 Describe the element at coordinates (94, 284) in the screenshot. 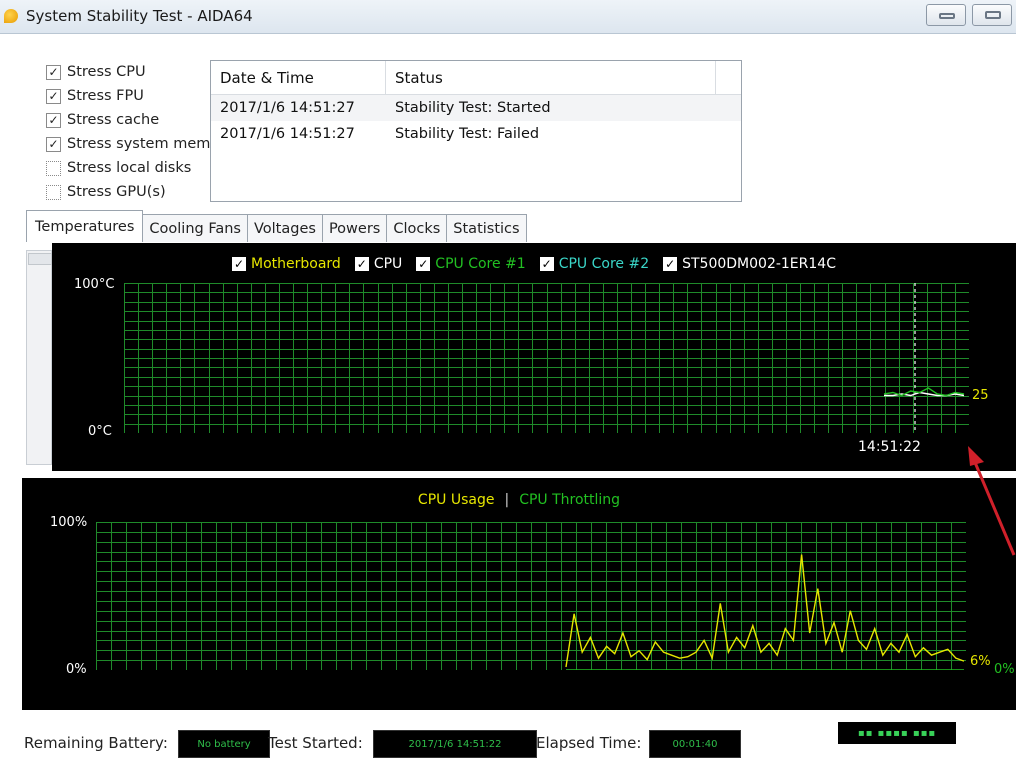

I see `temp-y-max-label: 100°C` at that location.